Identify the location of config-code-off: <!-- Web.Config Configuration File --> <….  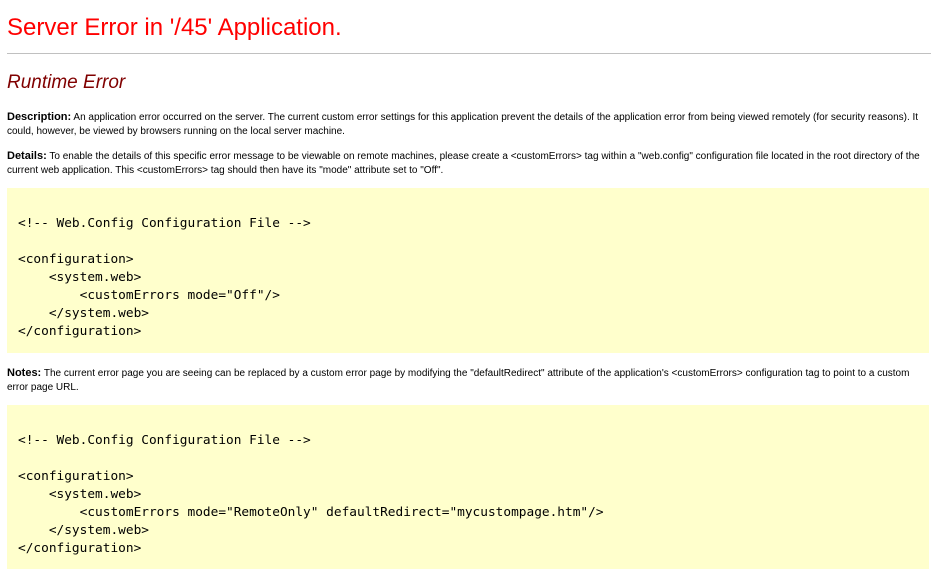
(164, 277).